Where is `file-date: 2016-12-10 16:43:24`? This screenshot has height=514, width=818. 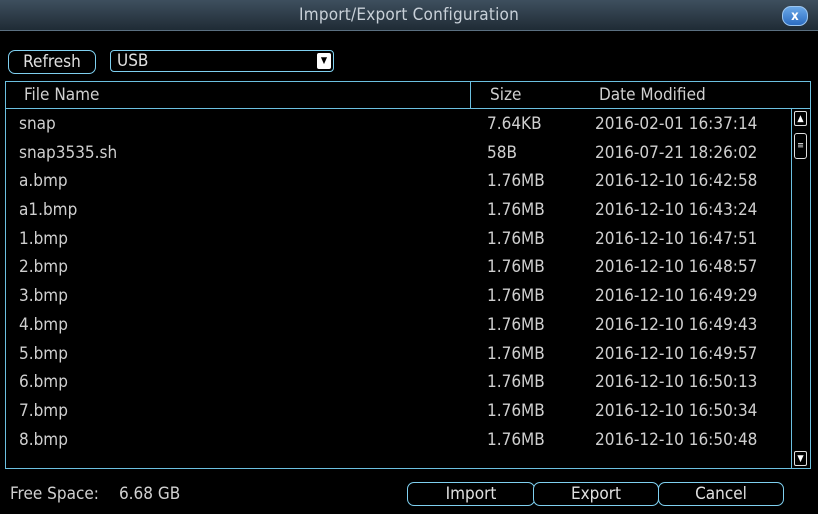
file-date: 2016-12-10 16:43:24 is located at coordinates (676, 210).